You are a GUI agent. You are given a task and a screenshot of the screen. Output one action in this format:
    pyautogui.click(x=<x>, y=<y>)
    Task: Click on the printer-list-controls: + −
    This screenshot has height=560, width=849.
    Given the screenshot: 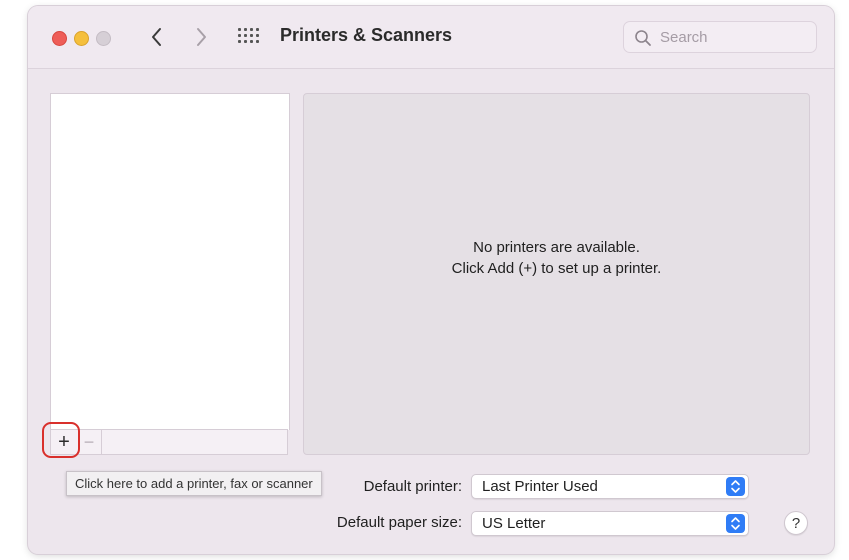 What is the action you would take?
    pyautogui.click(x=169, y=442)
    